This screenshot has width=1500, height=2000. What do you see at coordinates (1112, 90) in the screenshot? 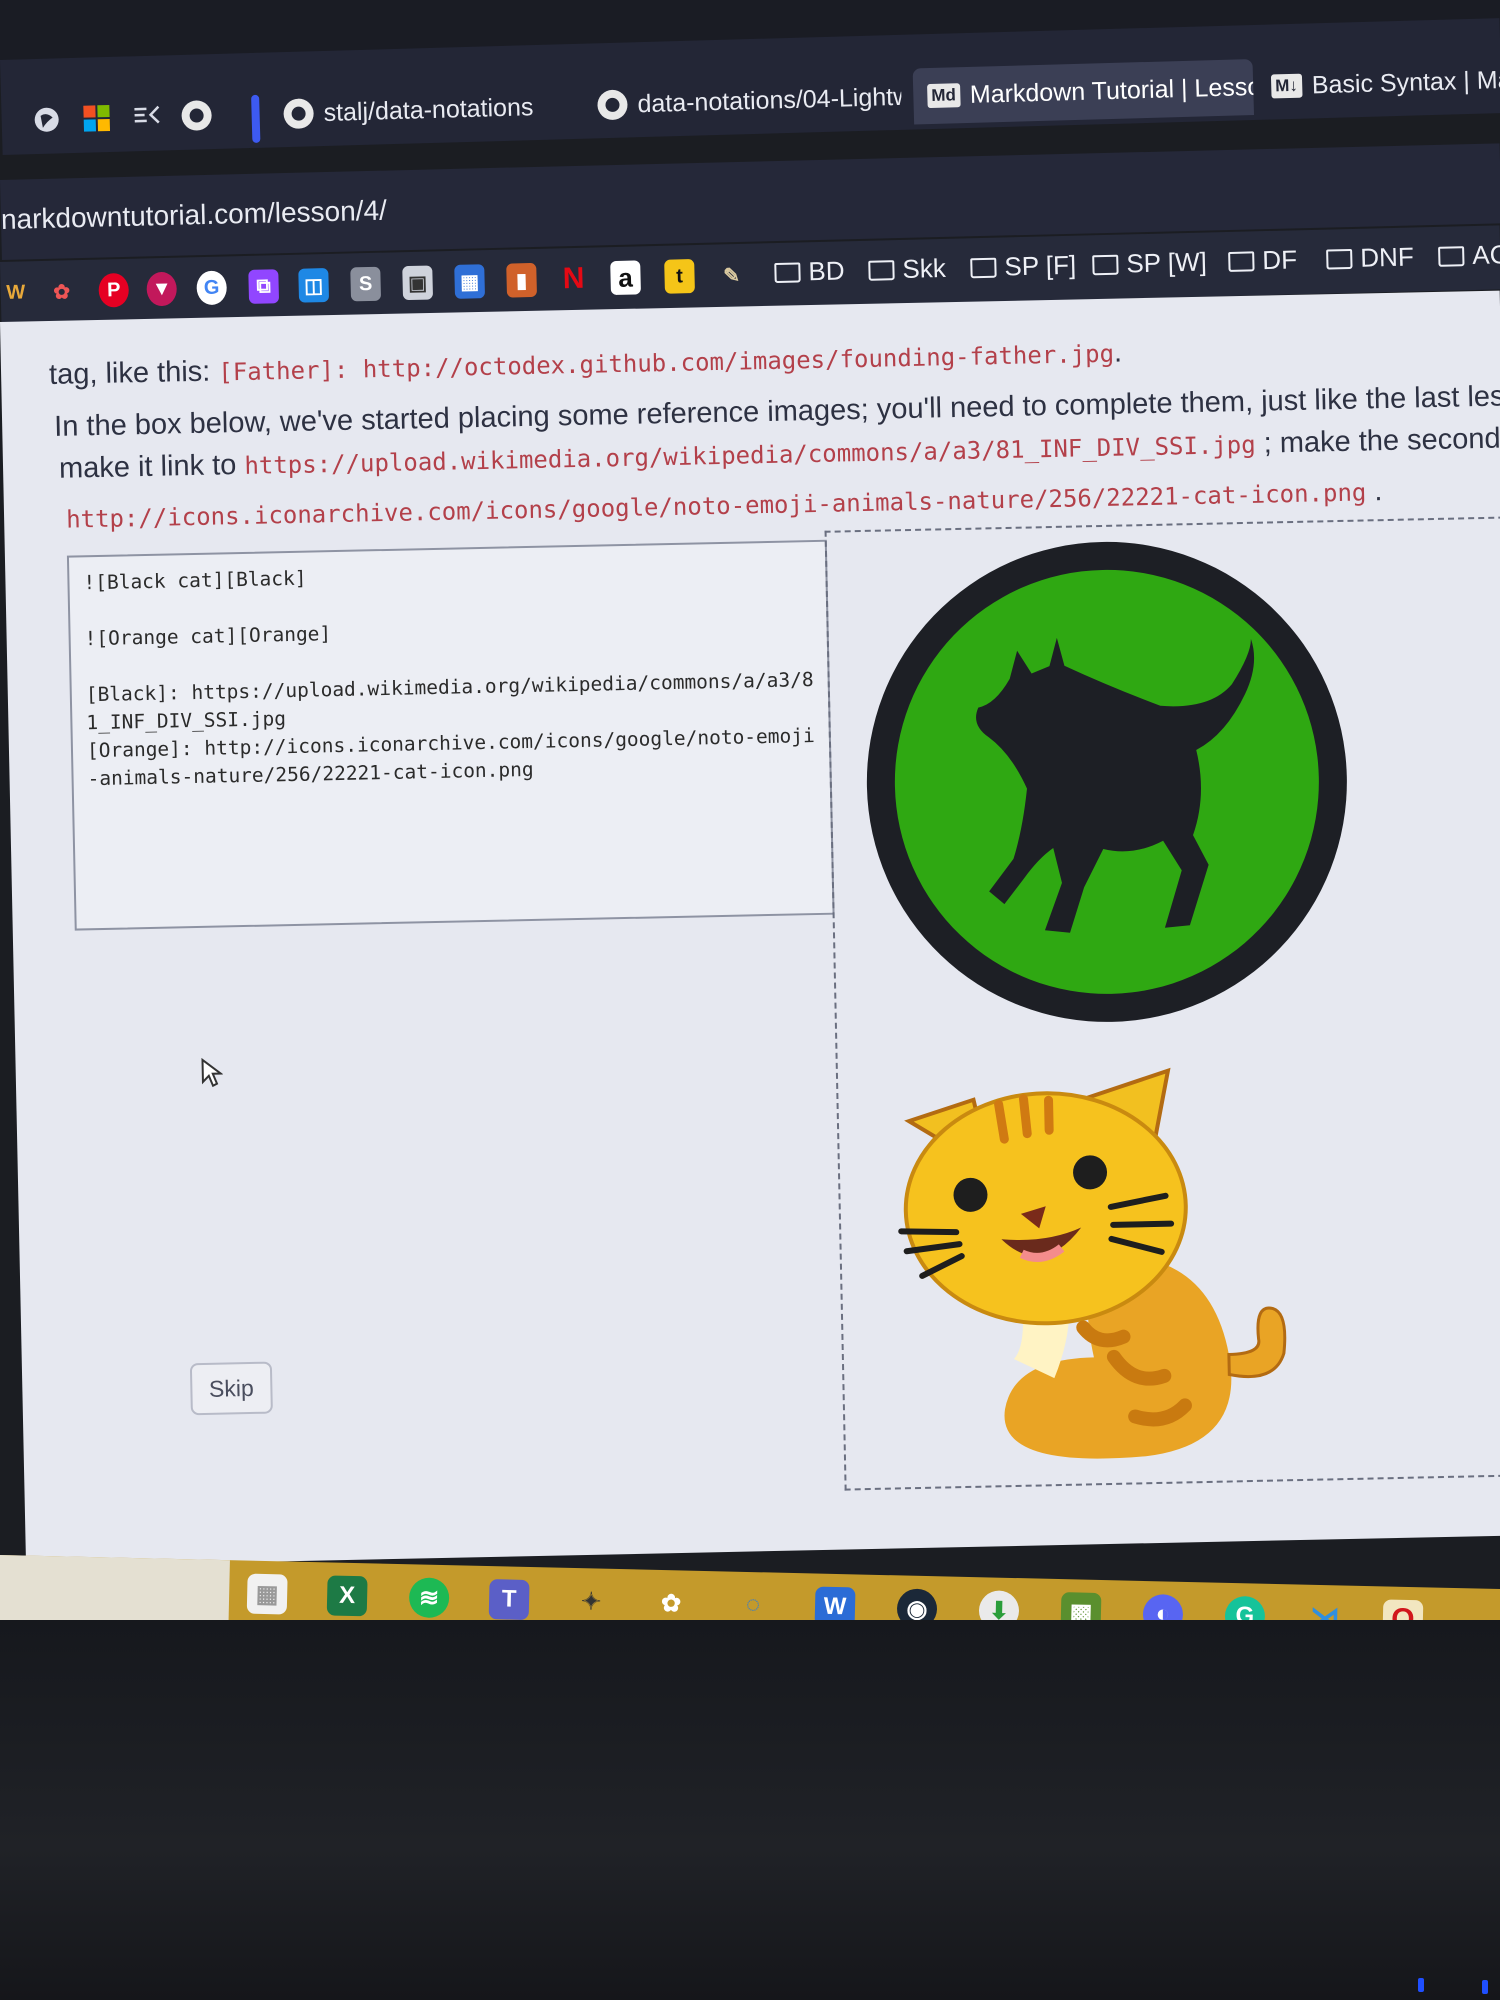
I see `tab-label: Markdown Tutorial | Lesso` at bounding box center [1112, 90].